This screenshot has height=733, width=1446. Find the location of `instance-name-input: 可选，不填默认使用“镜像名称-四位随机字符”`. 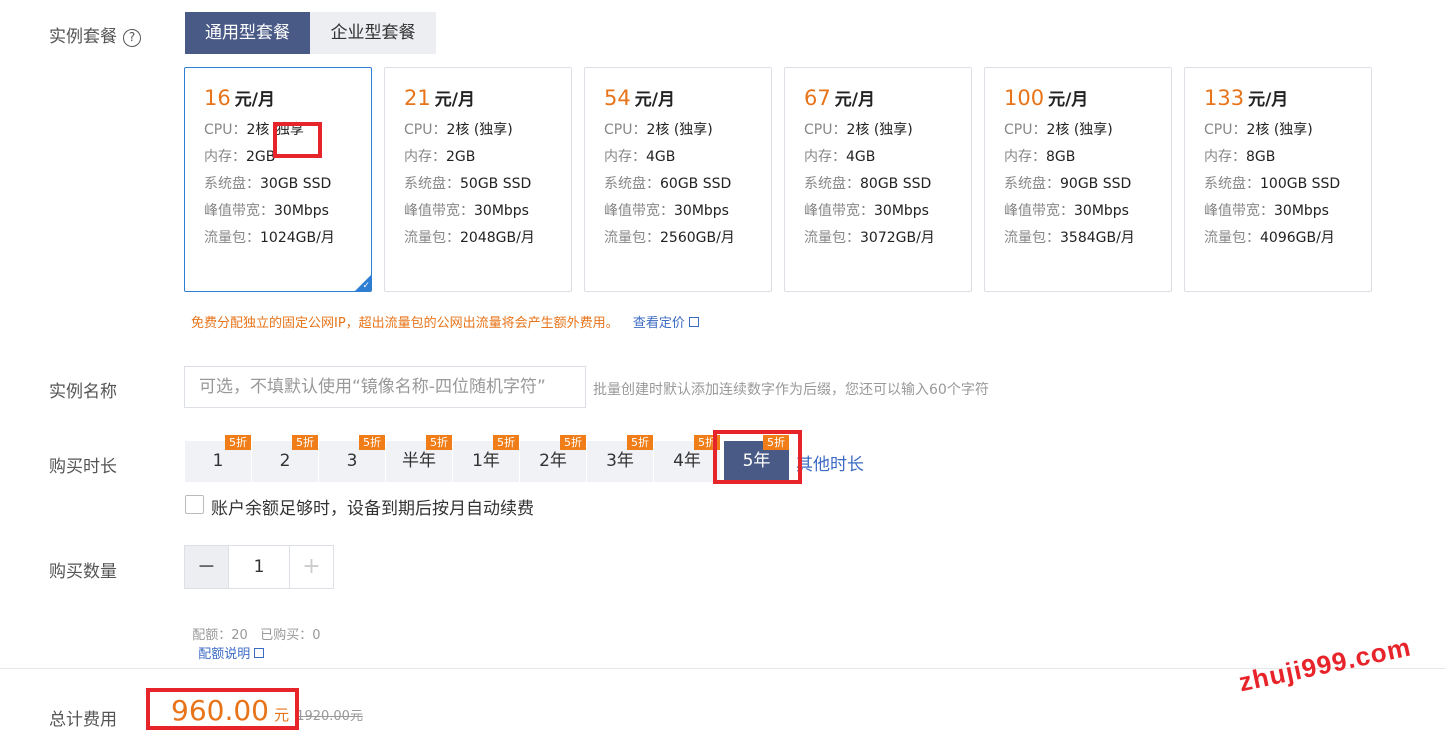

instance-name-input: 可选，不填默认使用“镜像名称-四位随机字符” is located at coordinates (385, 387).